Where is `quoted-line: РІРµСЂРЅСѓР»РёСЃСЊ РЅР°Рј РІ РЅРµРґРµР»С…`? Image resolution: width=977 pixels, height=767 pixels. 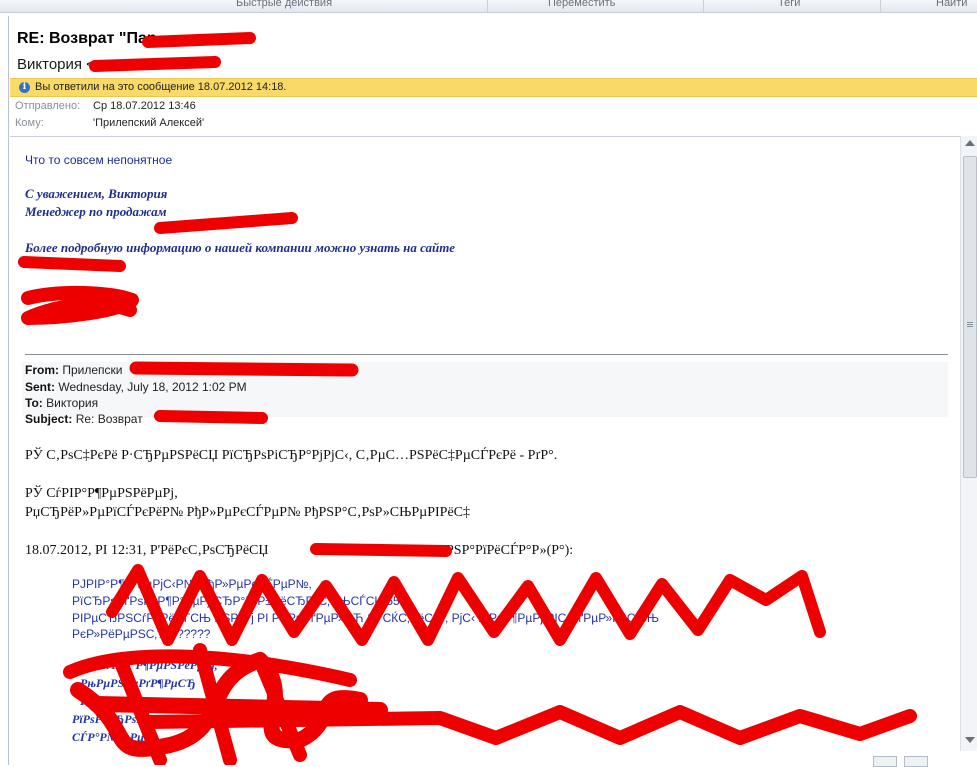
quoted-line: РІРµСЂРЅСѓР»РёСЃСЊ РЅР°Рј РІ РЅРµРґРµР»С… is located at coordinates (365, 618).